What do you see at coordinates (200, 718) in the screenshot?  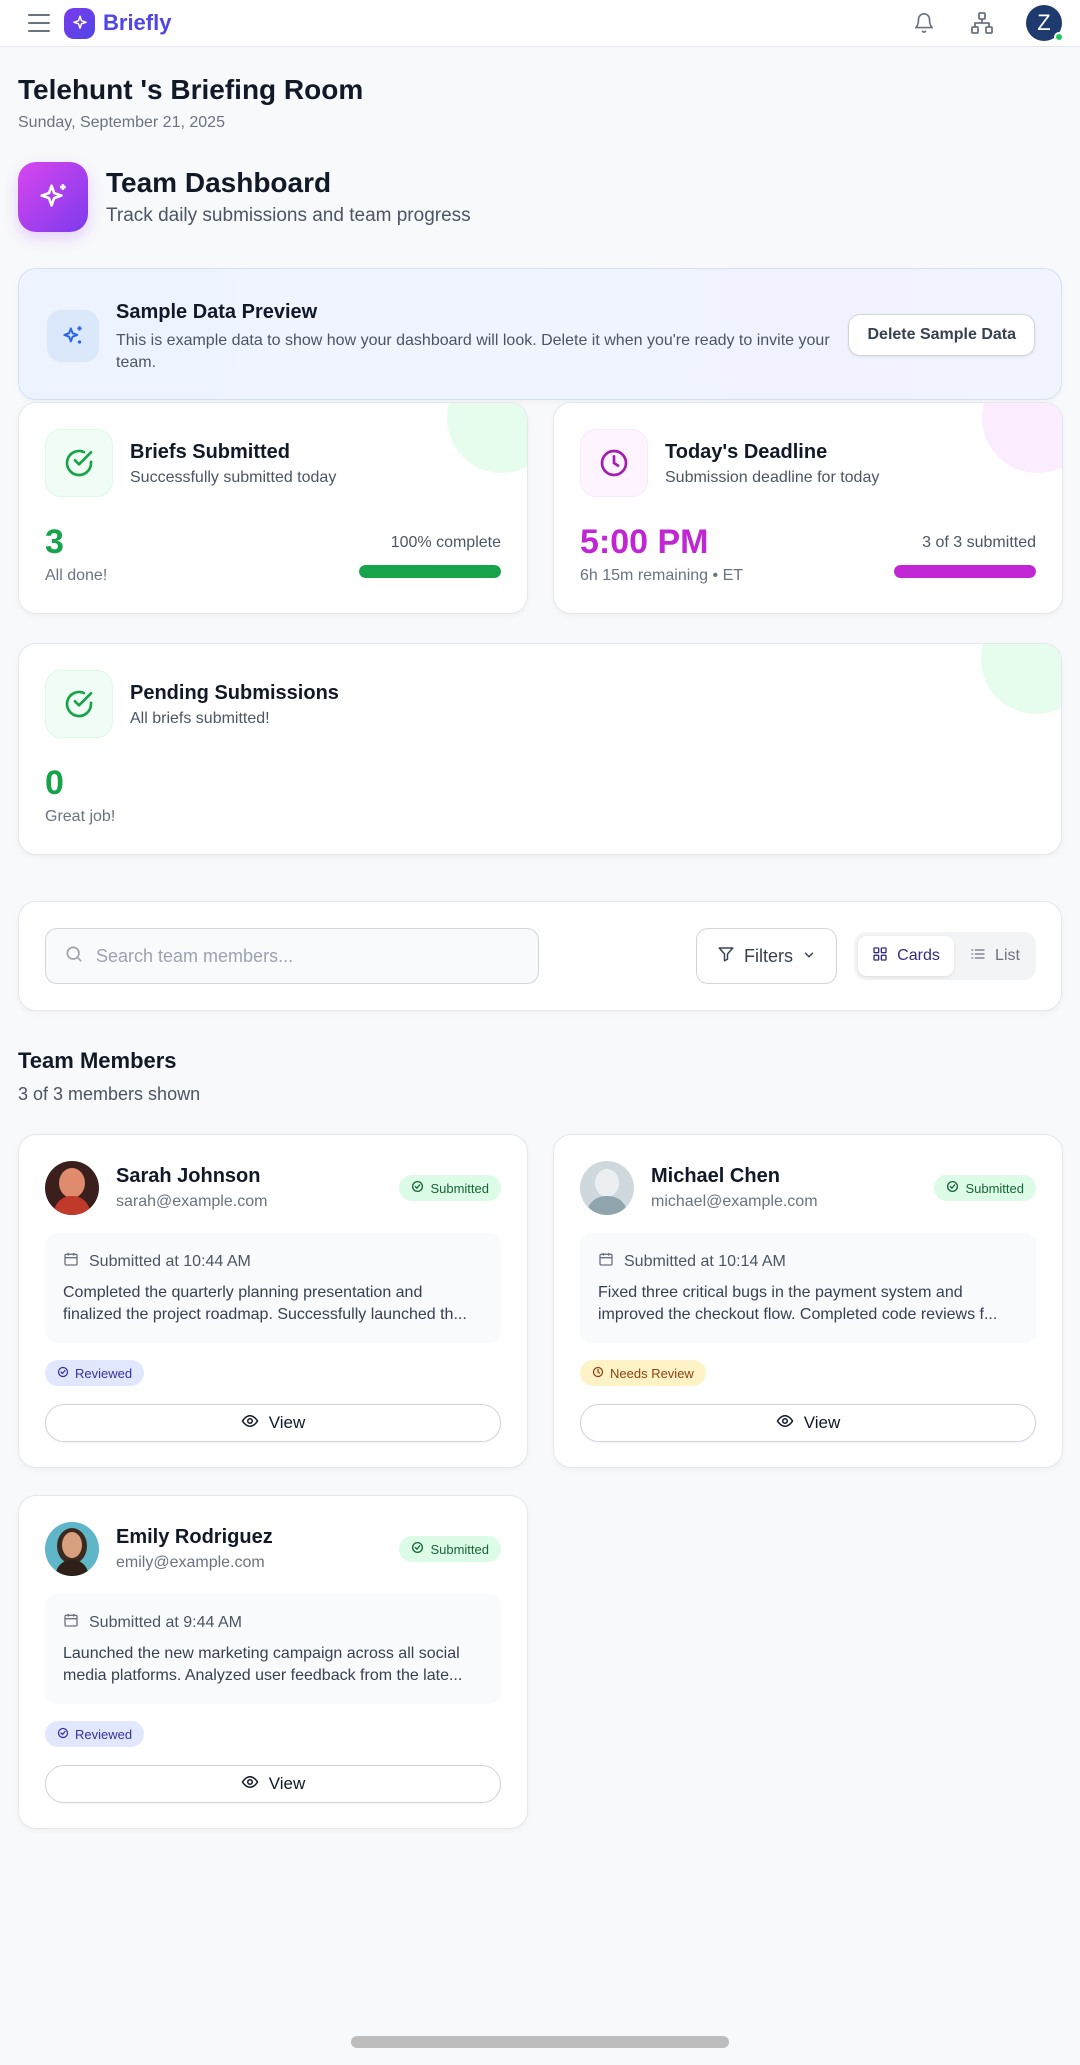 I see `pending-subtitle: All briefs submitted!` at bounding box center [200, 718].